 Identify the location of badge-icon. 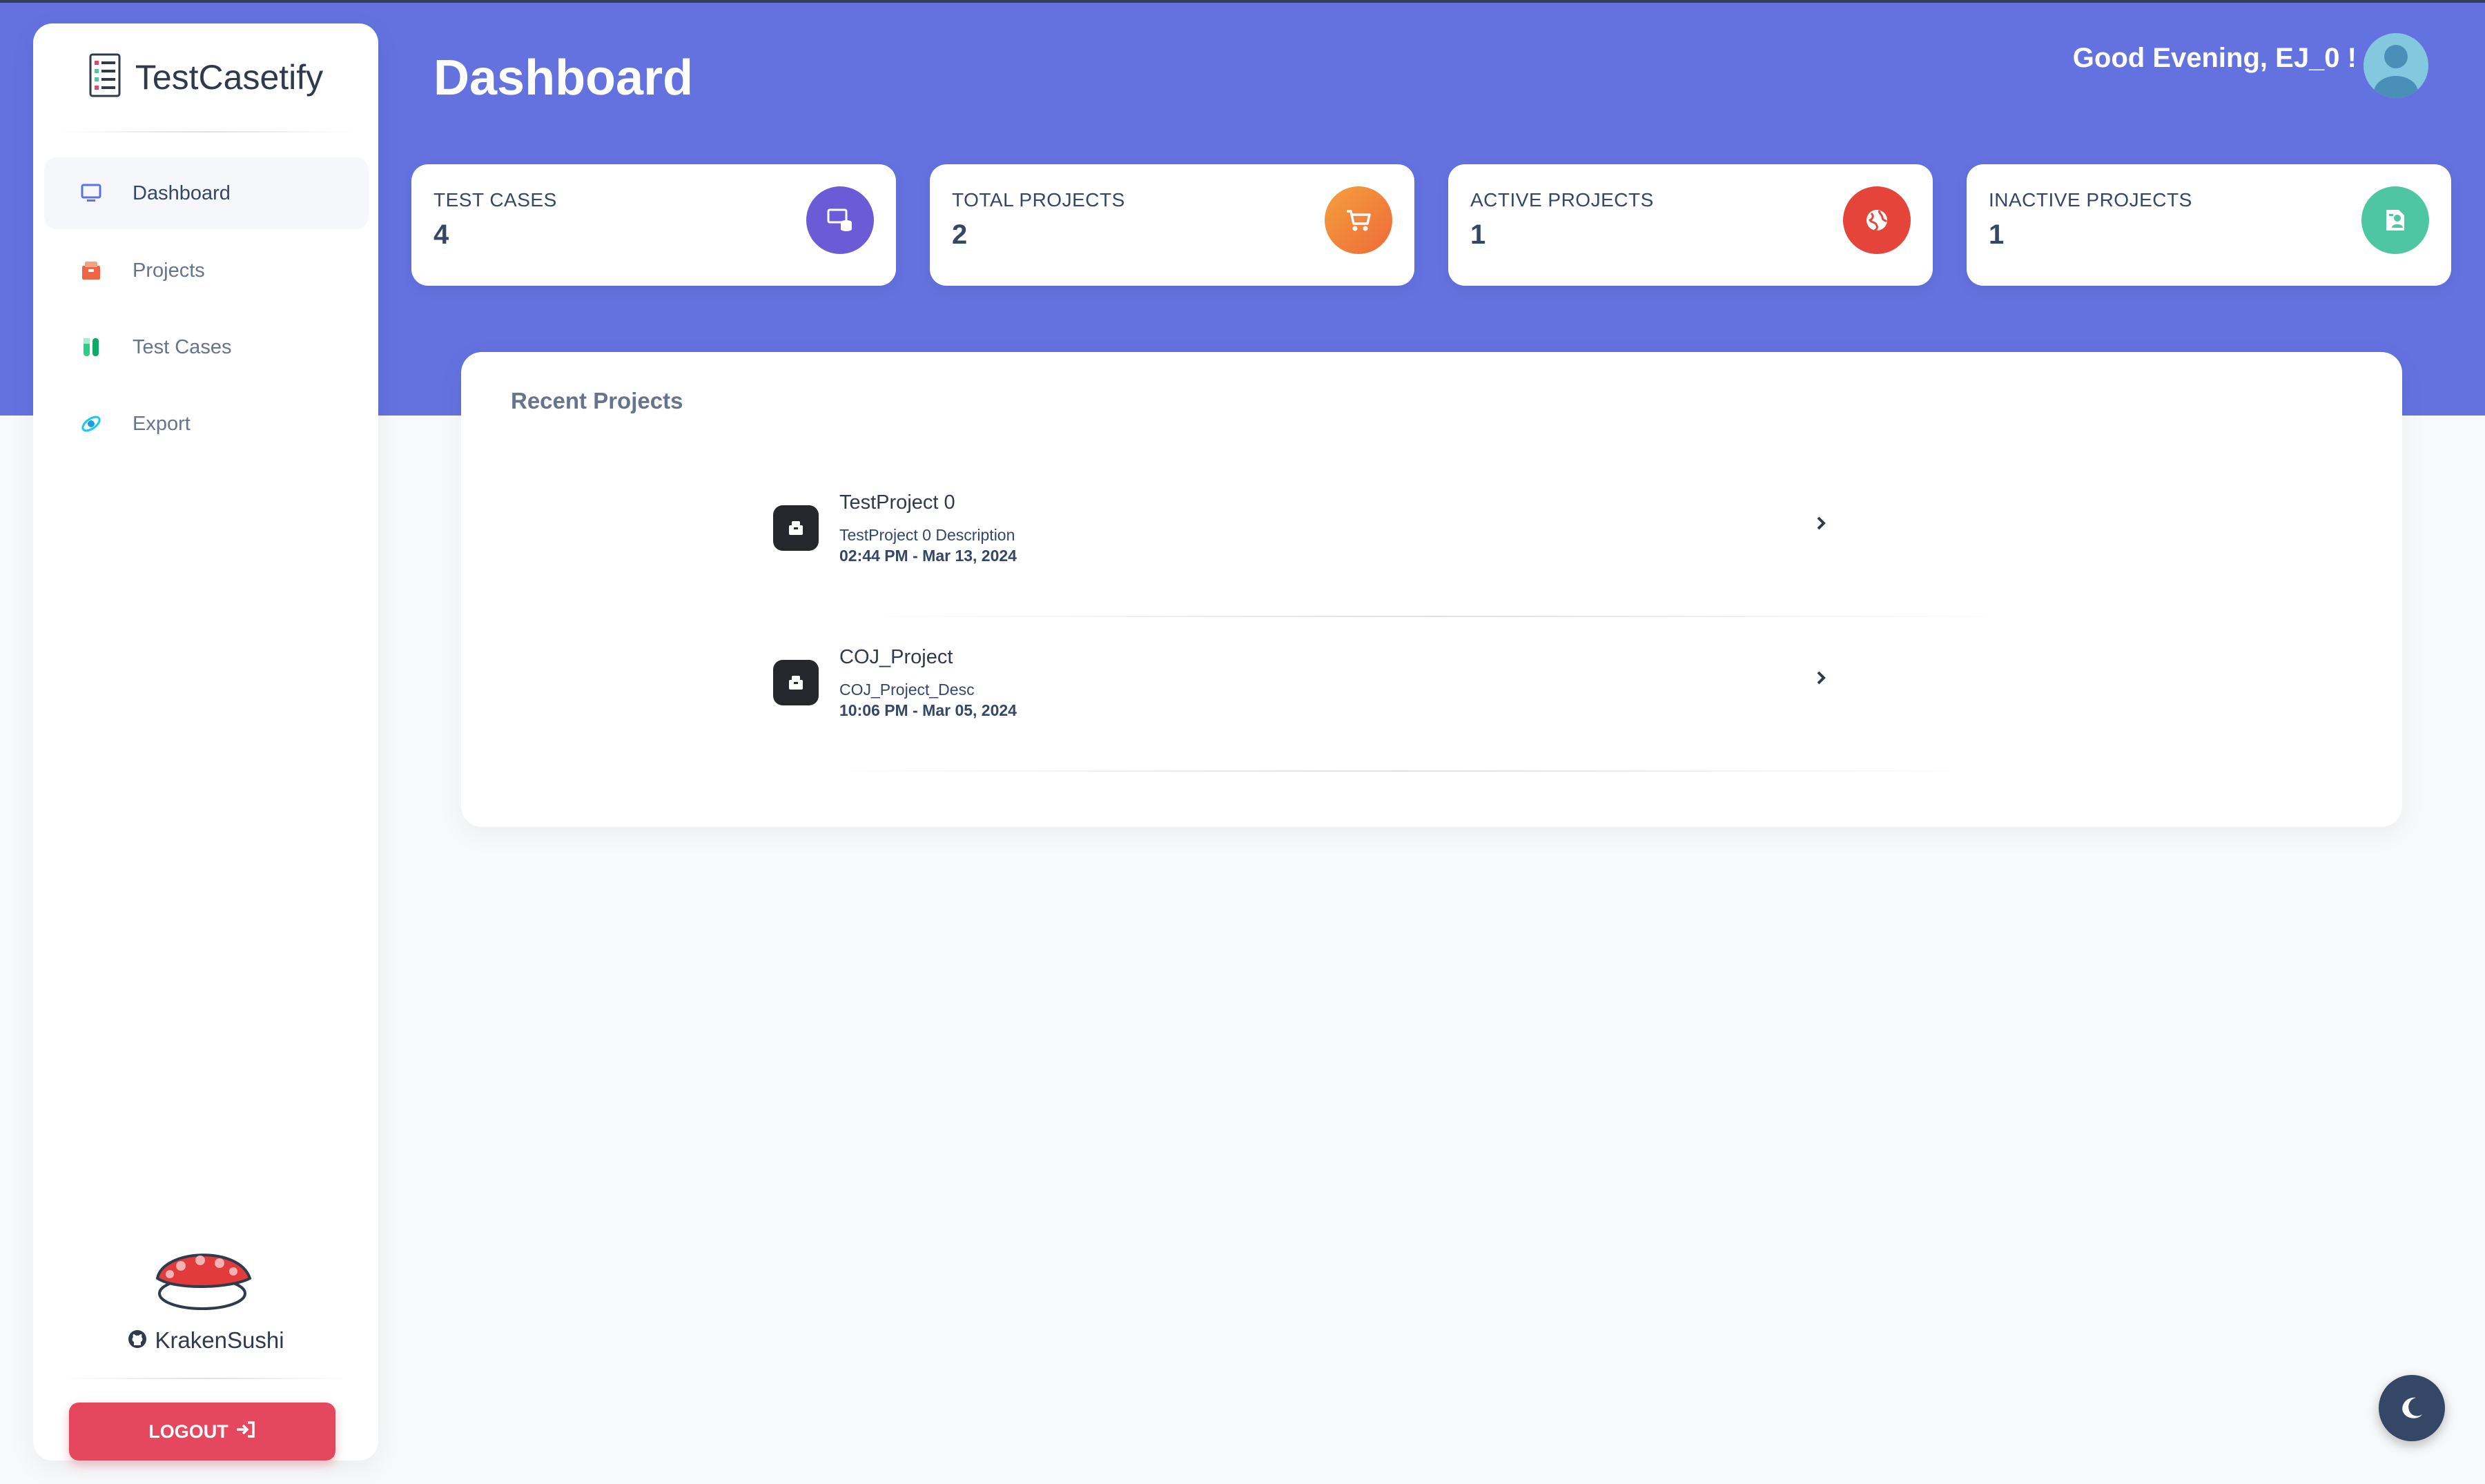
(2395, 220).